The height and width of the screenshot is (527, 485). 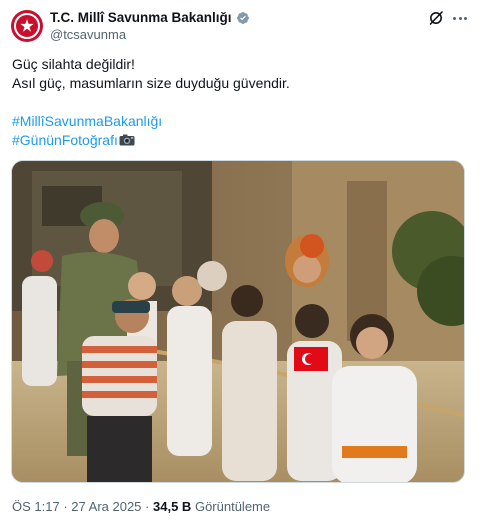 What do you see at coordinates (232, 506) in the screenshot?
I see `view-label: Görüntüleme` at bounding box center [232, 506].